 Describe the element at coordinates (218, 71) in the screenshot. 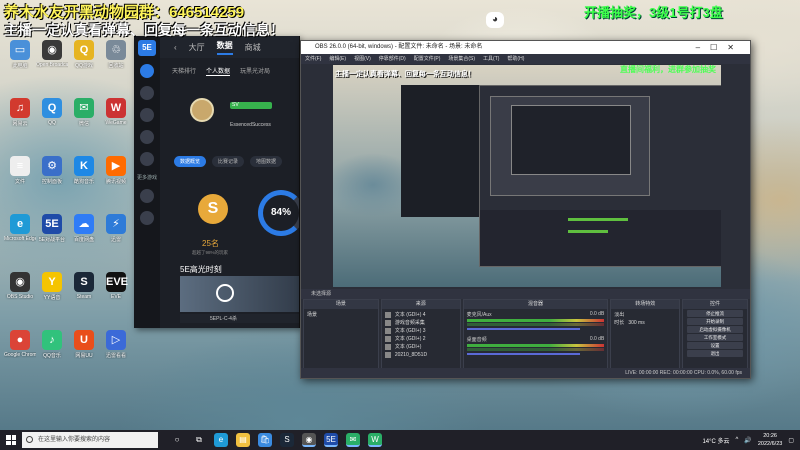

I see `sub-tab-personal: 个人数据` at that location.